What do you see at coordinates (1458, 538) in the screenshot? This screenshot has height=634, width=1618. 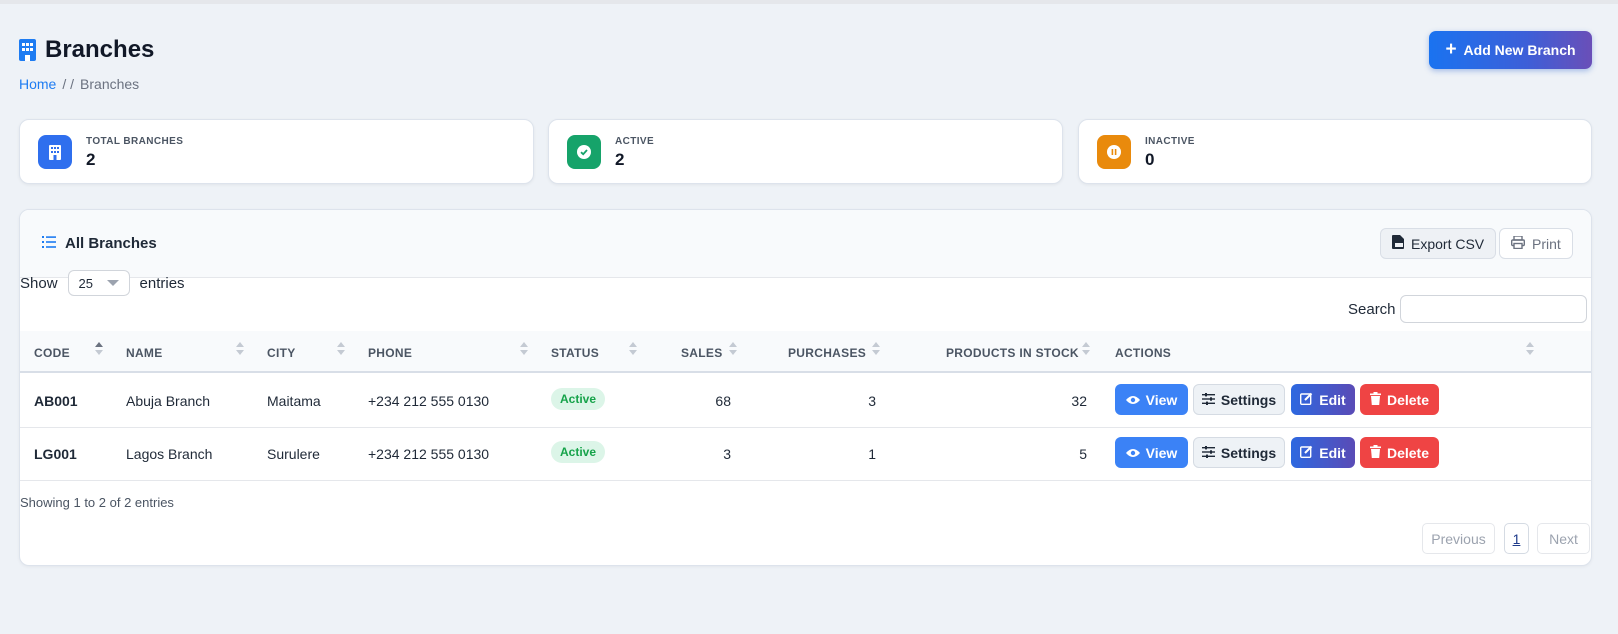 I see `previous-page-button: Previous` at bounding box center [1458, 538].